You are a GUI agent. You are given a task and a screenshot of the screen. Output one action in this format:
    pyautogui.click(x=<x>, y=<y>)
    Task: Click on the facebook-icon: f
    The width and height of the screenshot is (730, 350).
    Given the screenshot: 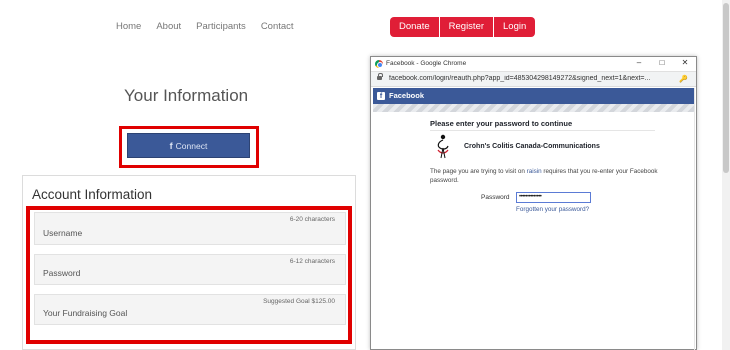 What is the action you would take?
    pyautogui.click(x=171, y=145)
    